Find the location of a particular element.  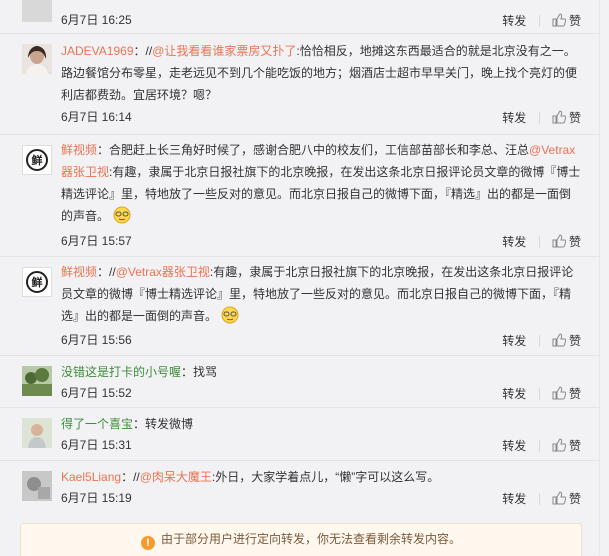

repost-footer: 6月7日 15:57 转发 赞 is located at coordinates (321, 241).